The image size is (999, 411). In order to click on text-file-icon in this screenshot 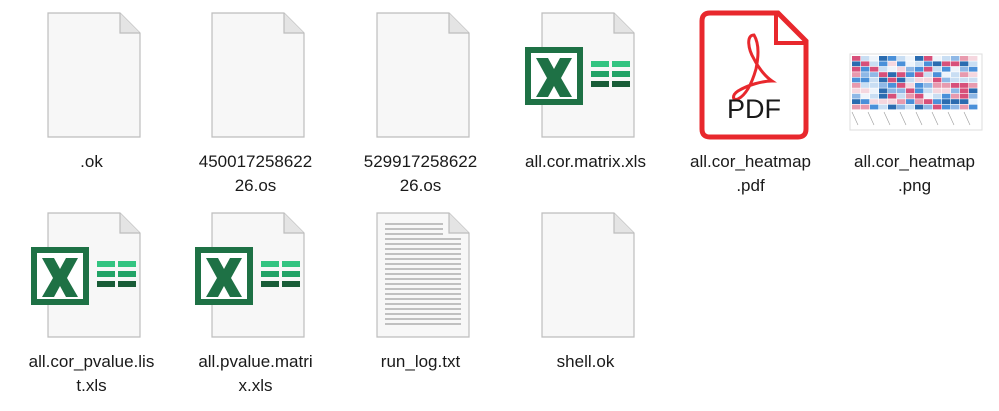, I will do `click(420, 274)`.